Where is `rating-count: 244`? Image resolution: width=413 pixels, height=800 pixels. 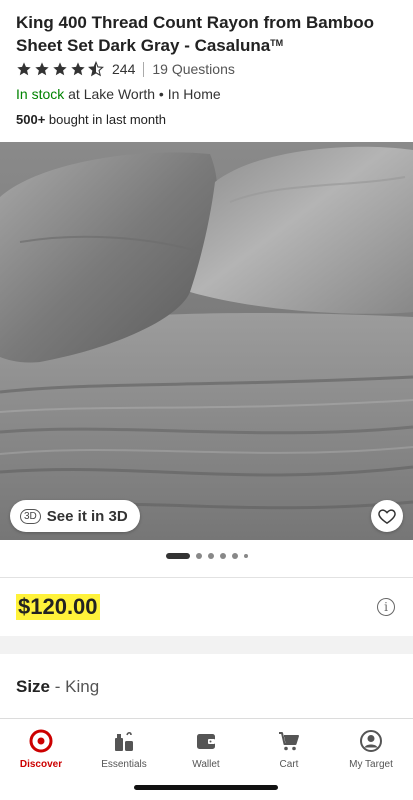
rating-count: 244 is located at coordinates (123, 69).